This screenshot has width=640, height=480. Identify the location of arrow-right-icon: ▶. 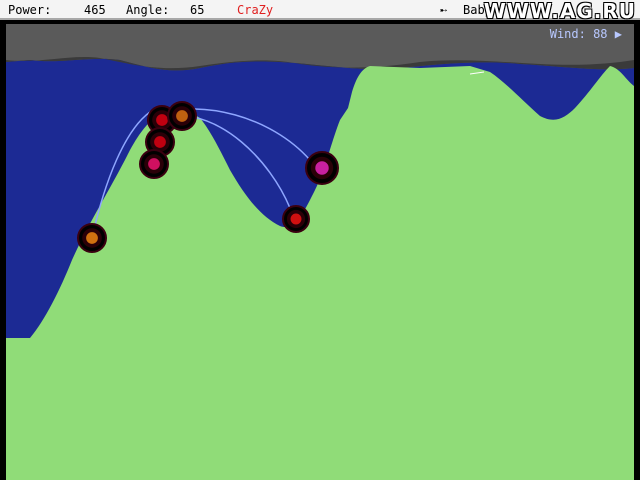
(618, 34).